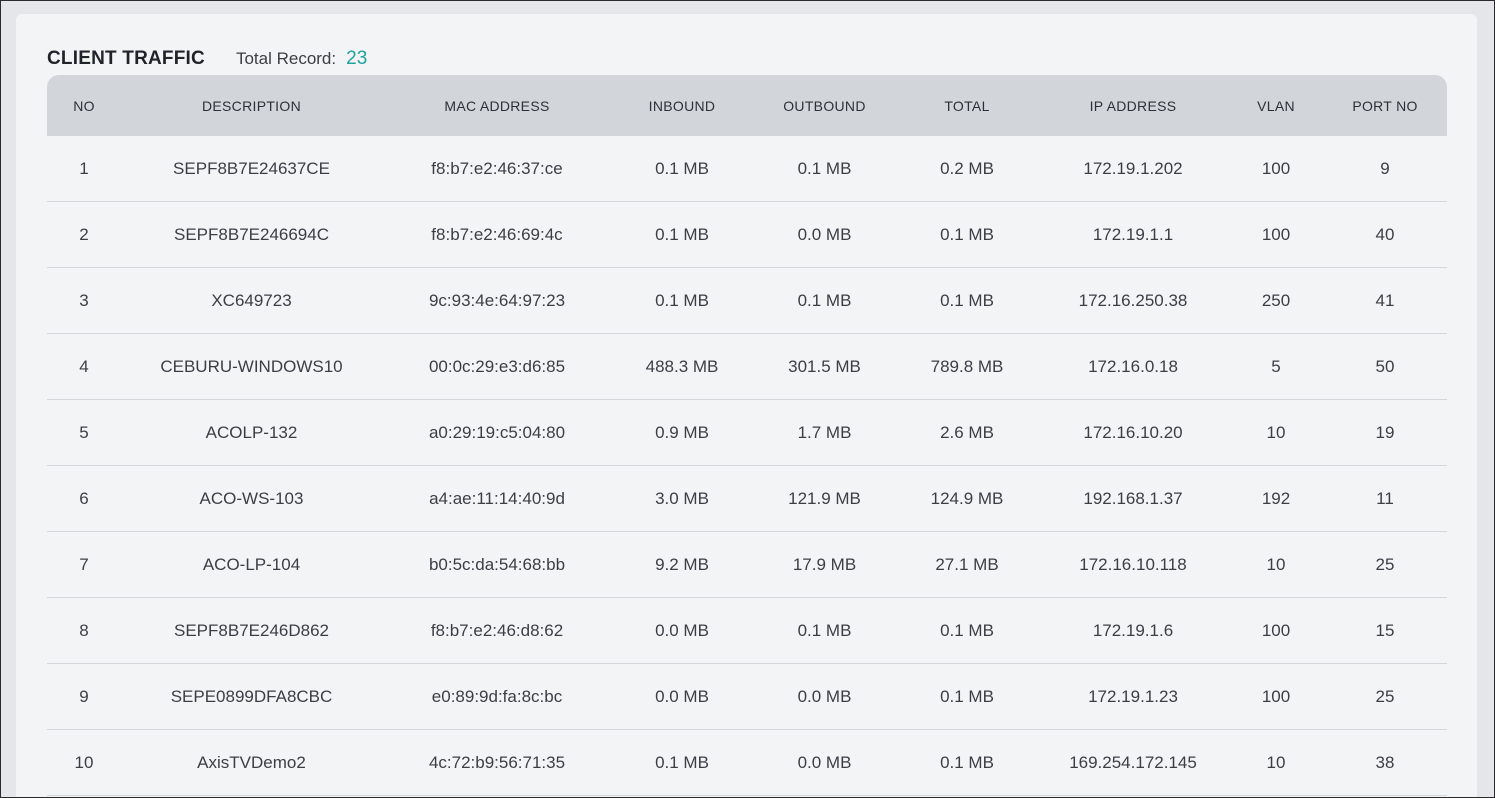 The height and width of the screenshot is (798, 1495). Describe the element at coordinates (1133, 300) in the screenshot. I see `cell-ip-address: 172.16.250.38` at that location.